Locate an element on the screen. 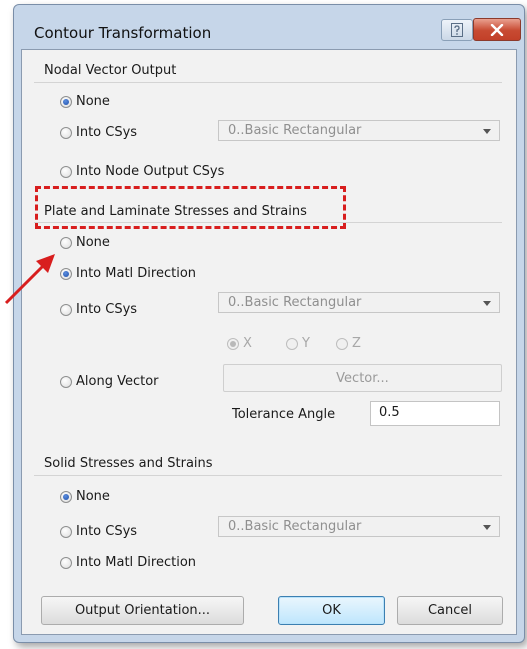 The image size is (527, 649). red-arrow-icon is located at coordinates (29, 279).